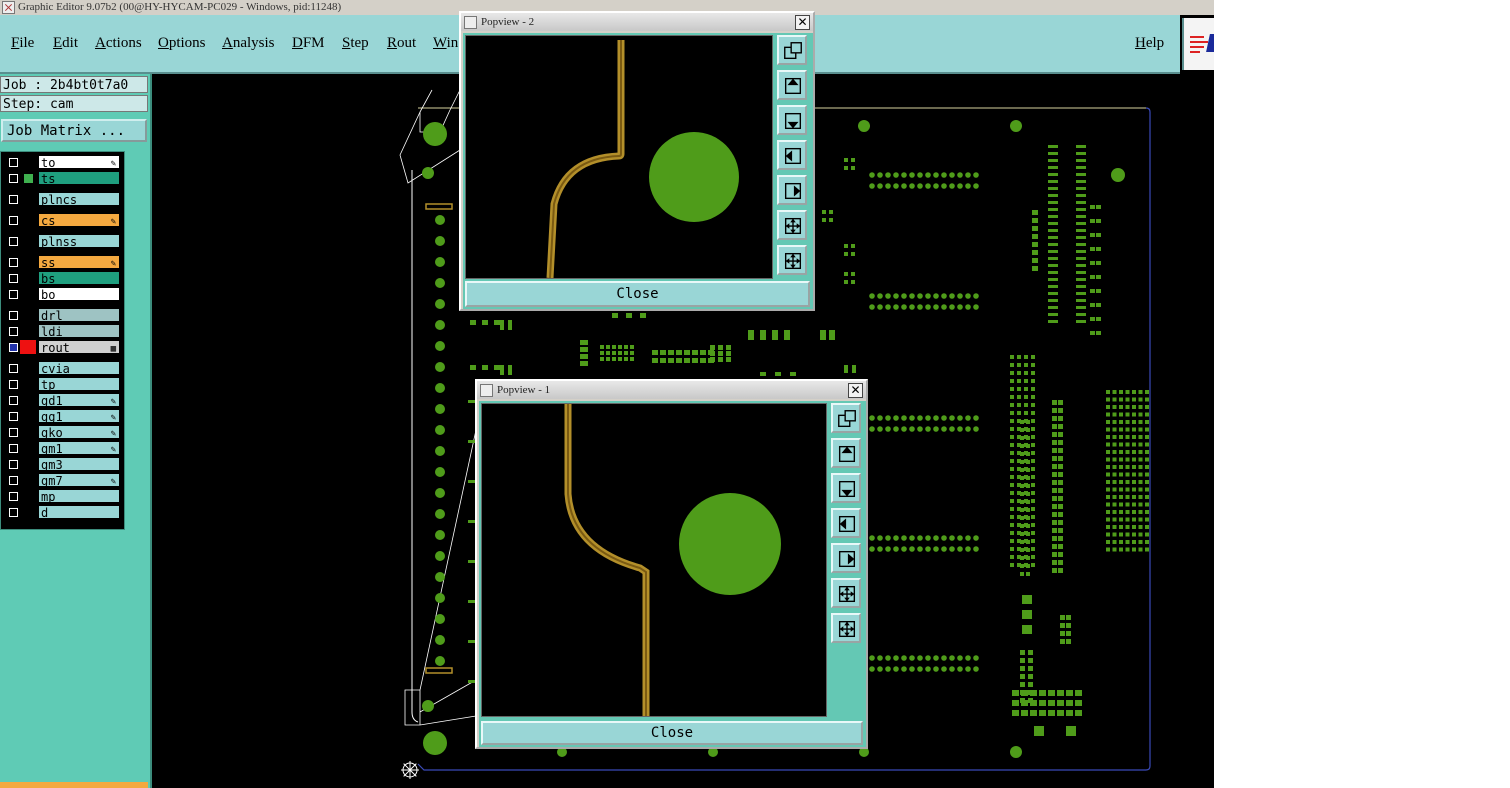 This screenshot has width=1510, height=788. I want to click on menu-edit: Edit, so click(65, 43).